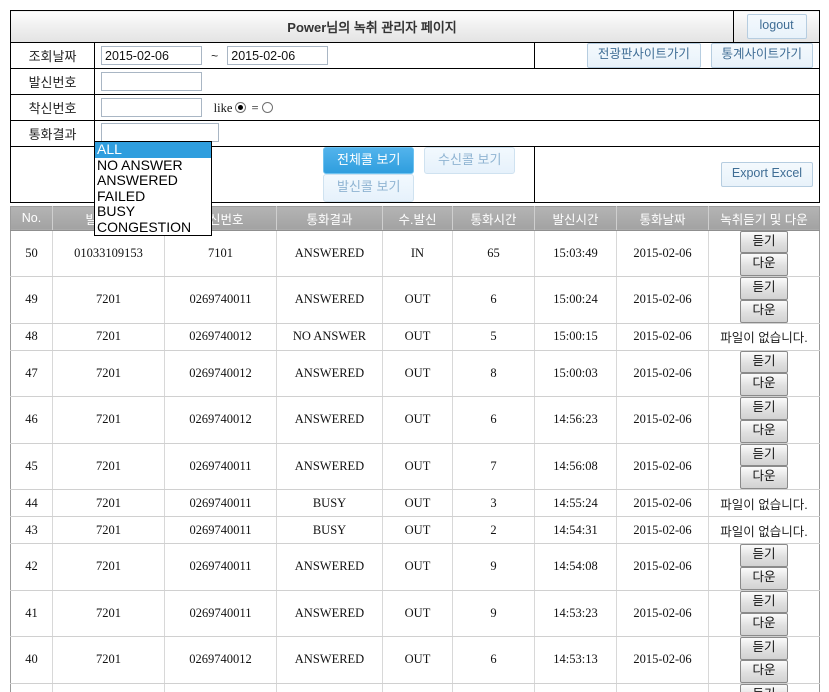  Describe the element at coordinates (415, 107) in the screenshot. I see `callee-row: 착신번호 like =` at that location.